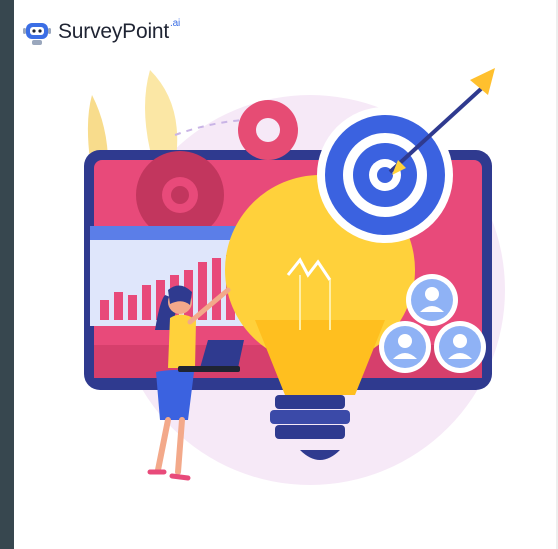  What do you see at coordinates (385, 175) in the screenshot?
I see `target-icon` at bounding box center [385, 175].